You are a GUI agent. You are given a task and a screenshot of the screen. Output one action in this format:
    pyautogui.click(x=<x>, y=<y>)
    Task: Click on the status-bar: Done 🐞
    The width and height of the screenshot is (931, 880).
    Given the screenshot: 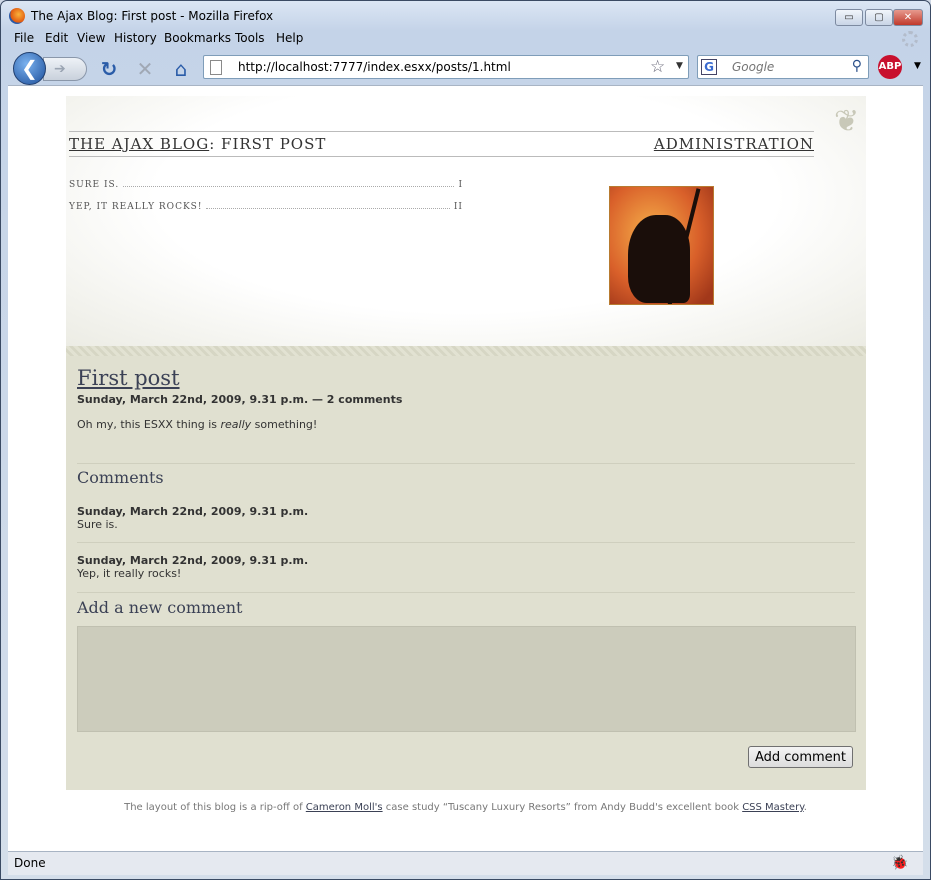 What is the action you would take?
    pyautogui.click(x=465, y=863)
    